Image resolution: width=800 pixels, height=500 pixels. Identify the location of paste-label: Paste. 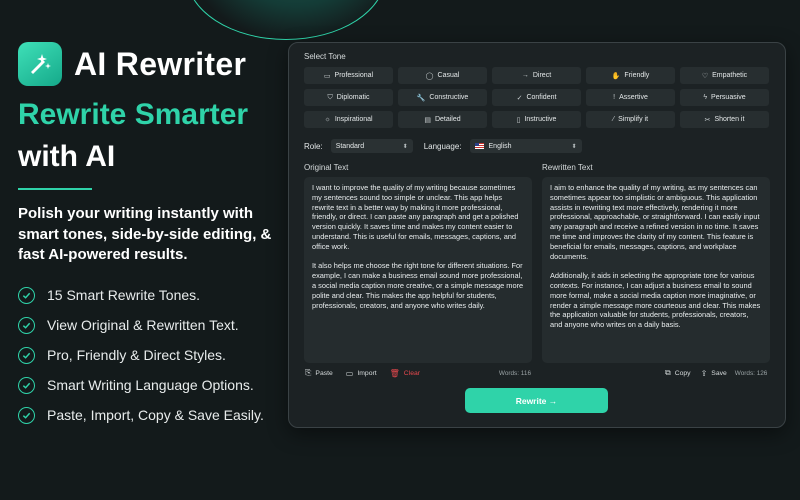
(324, 373).